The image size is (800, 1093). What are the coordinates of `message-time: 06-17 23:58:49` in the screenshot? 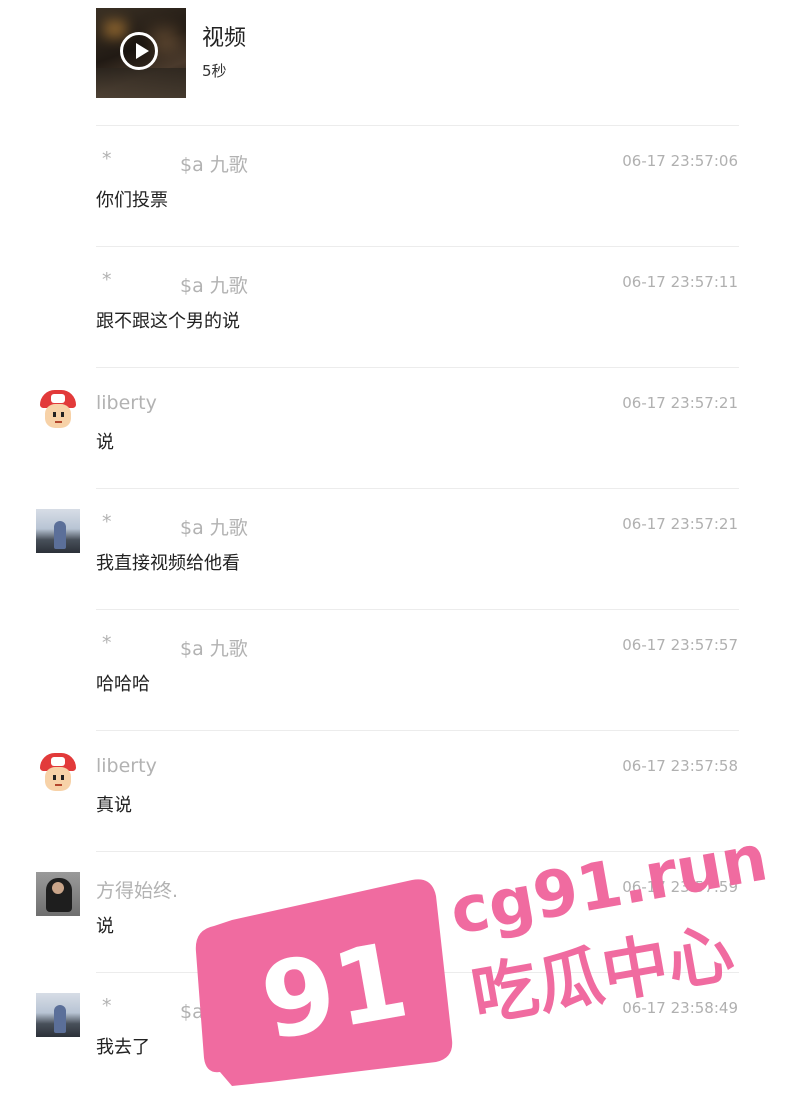 It's located at (680, 1008).